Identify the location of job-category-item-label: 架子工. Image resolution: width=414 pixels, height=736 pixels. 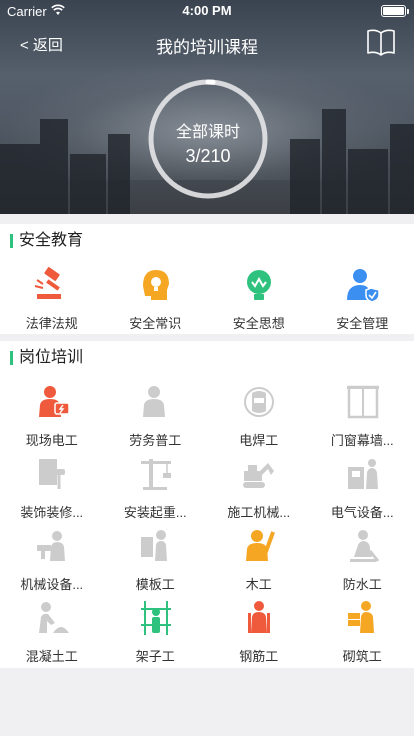
(155, 656).